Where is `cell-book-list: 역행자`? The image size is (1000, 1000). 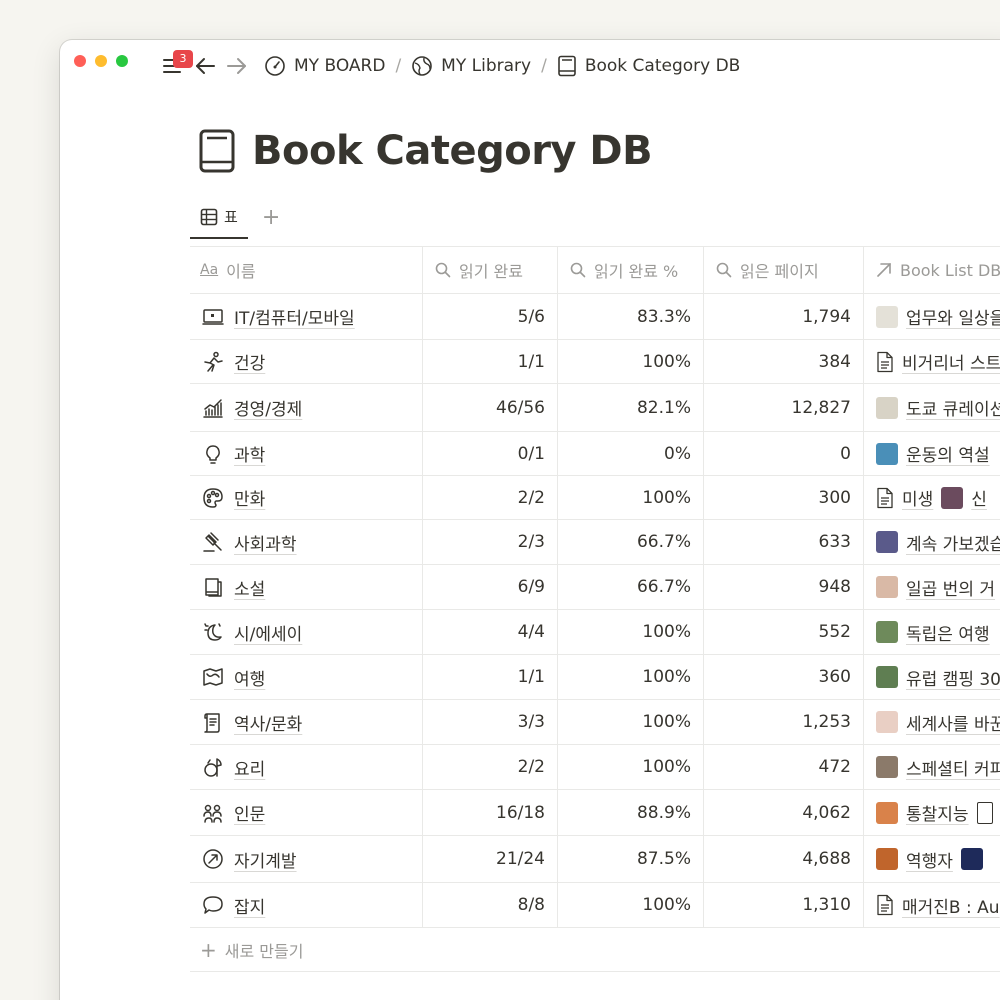 cell-book-list: 역행자 is located at coordinates (932, 859).